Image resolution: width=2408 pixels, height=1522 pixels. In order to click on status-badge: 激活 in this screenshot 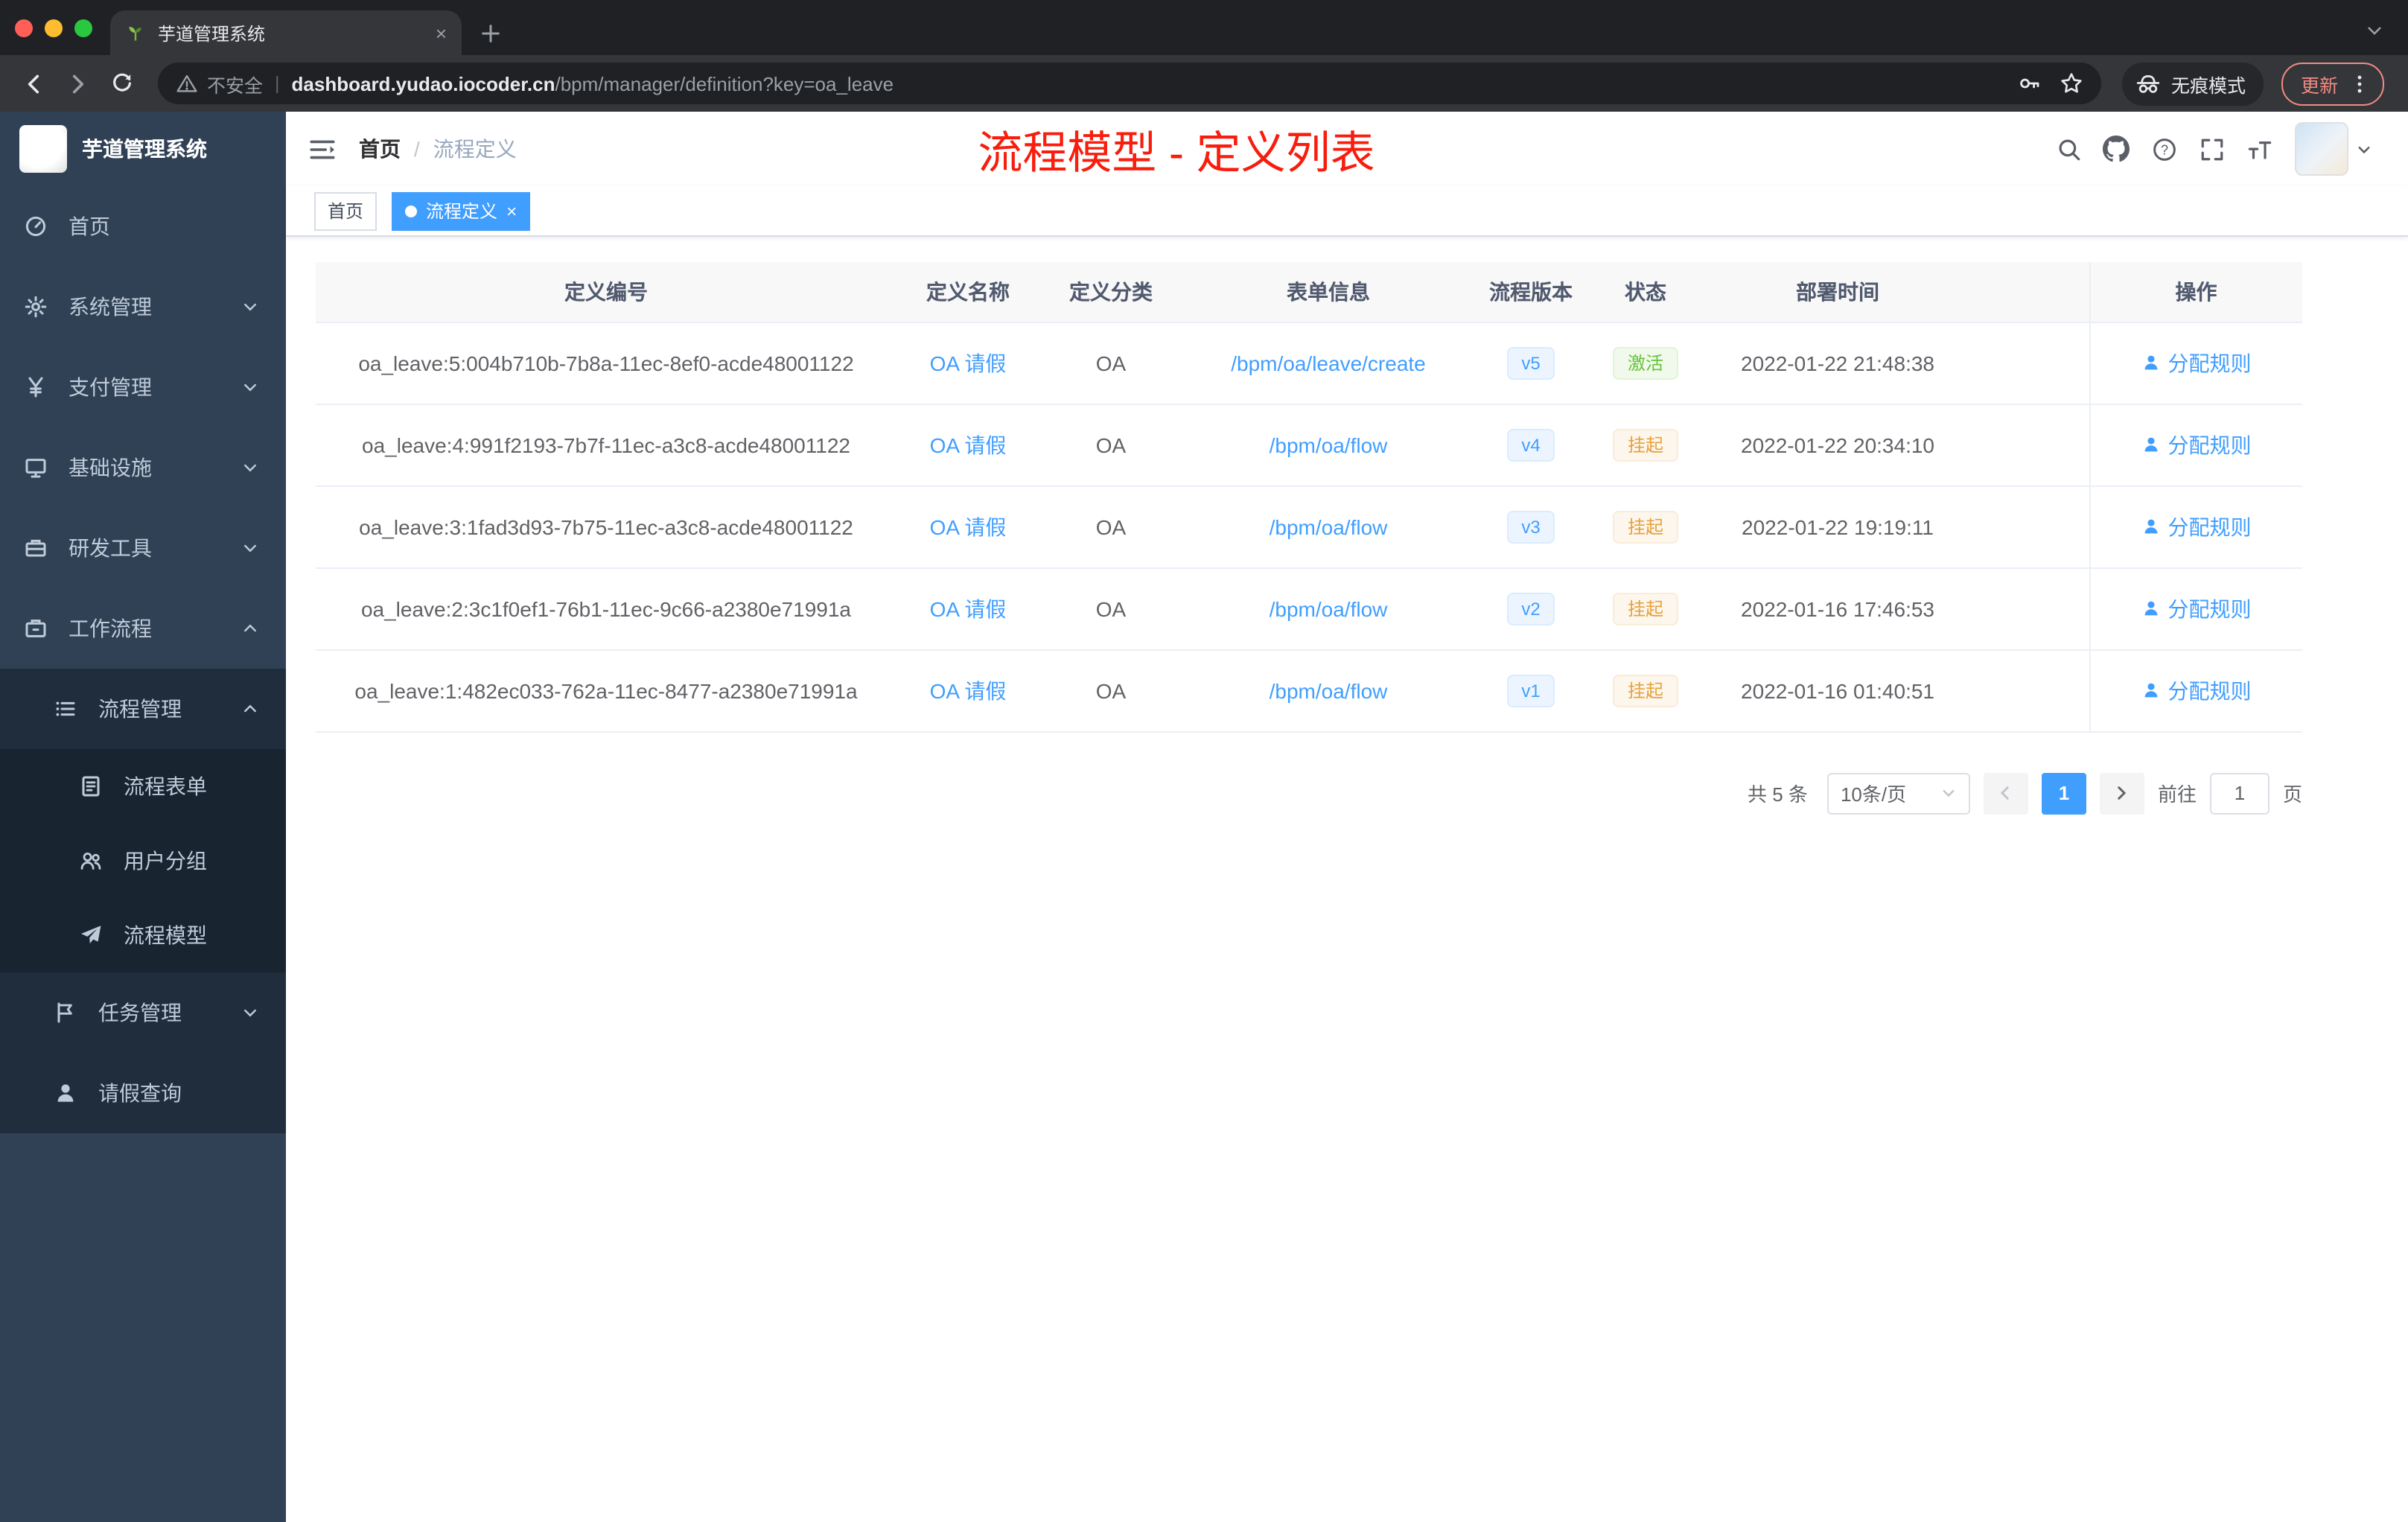, I will do `click(1645, 362)`.